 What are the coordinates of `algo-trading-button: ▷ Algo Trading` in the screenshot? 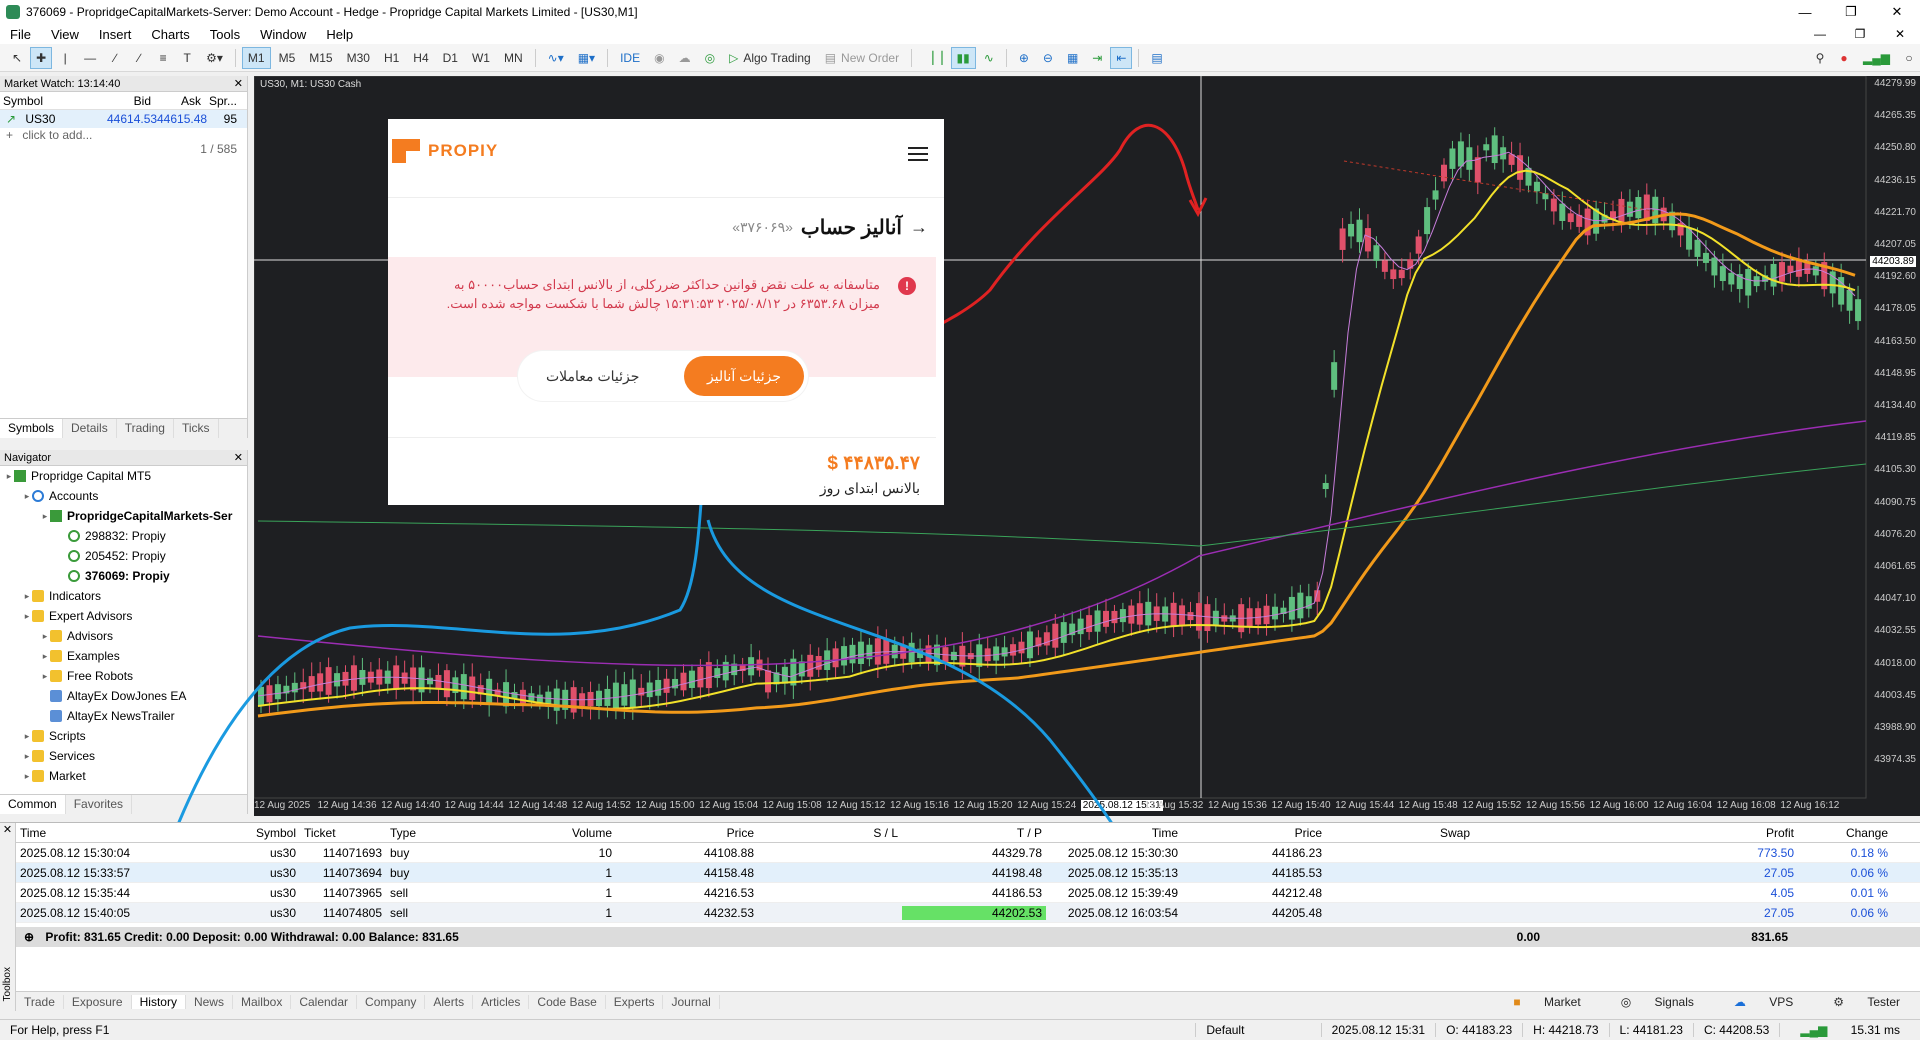 It's located at (770, 58).